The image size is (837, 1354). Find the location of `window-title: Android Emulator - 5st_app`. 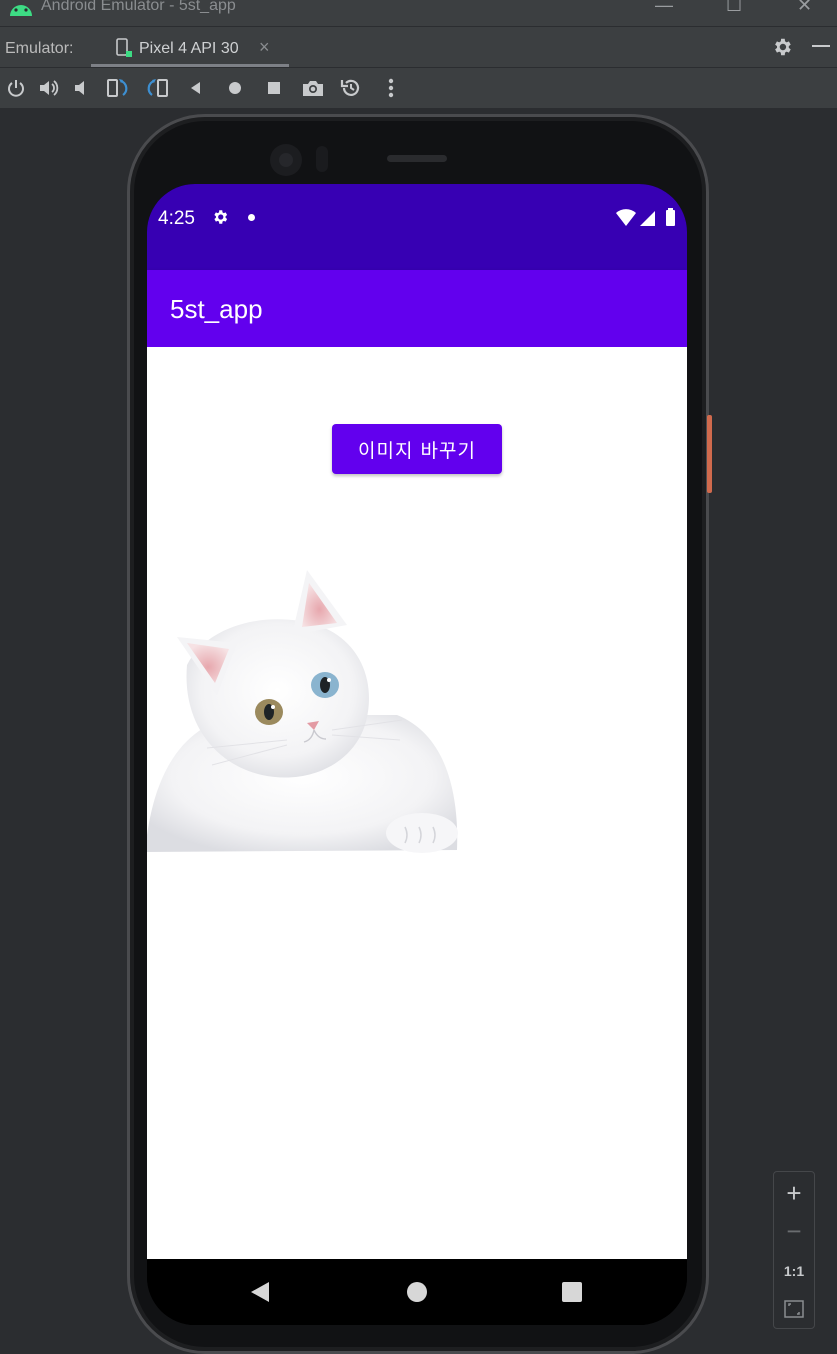

window-title: Android Emulator - 5st_app is located at coordinates (138, 7).